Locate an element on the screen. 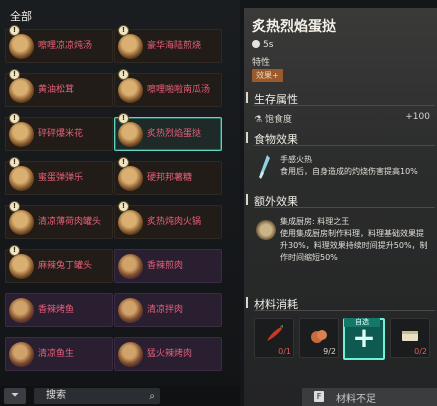  recipe-card: ! 黄油松茸 is located at coordinates (59, 88).